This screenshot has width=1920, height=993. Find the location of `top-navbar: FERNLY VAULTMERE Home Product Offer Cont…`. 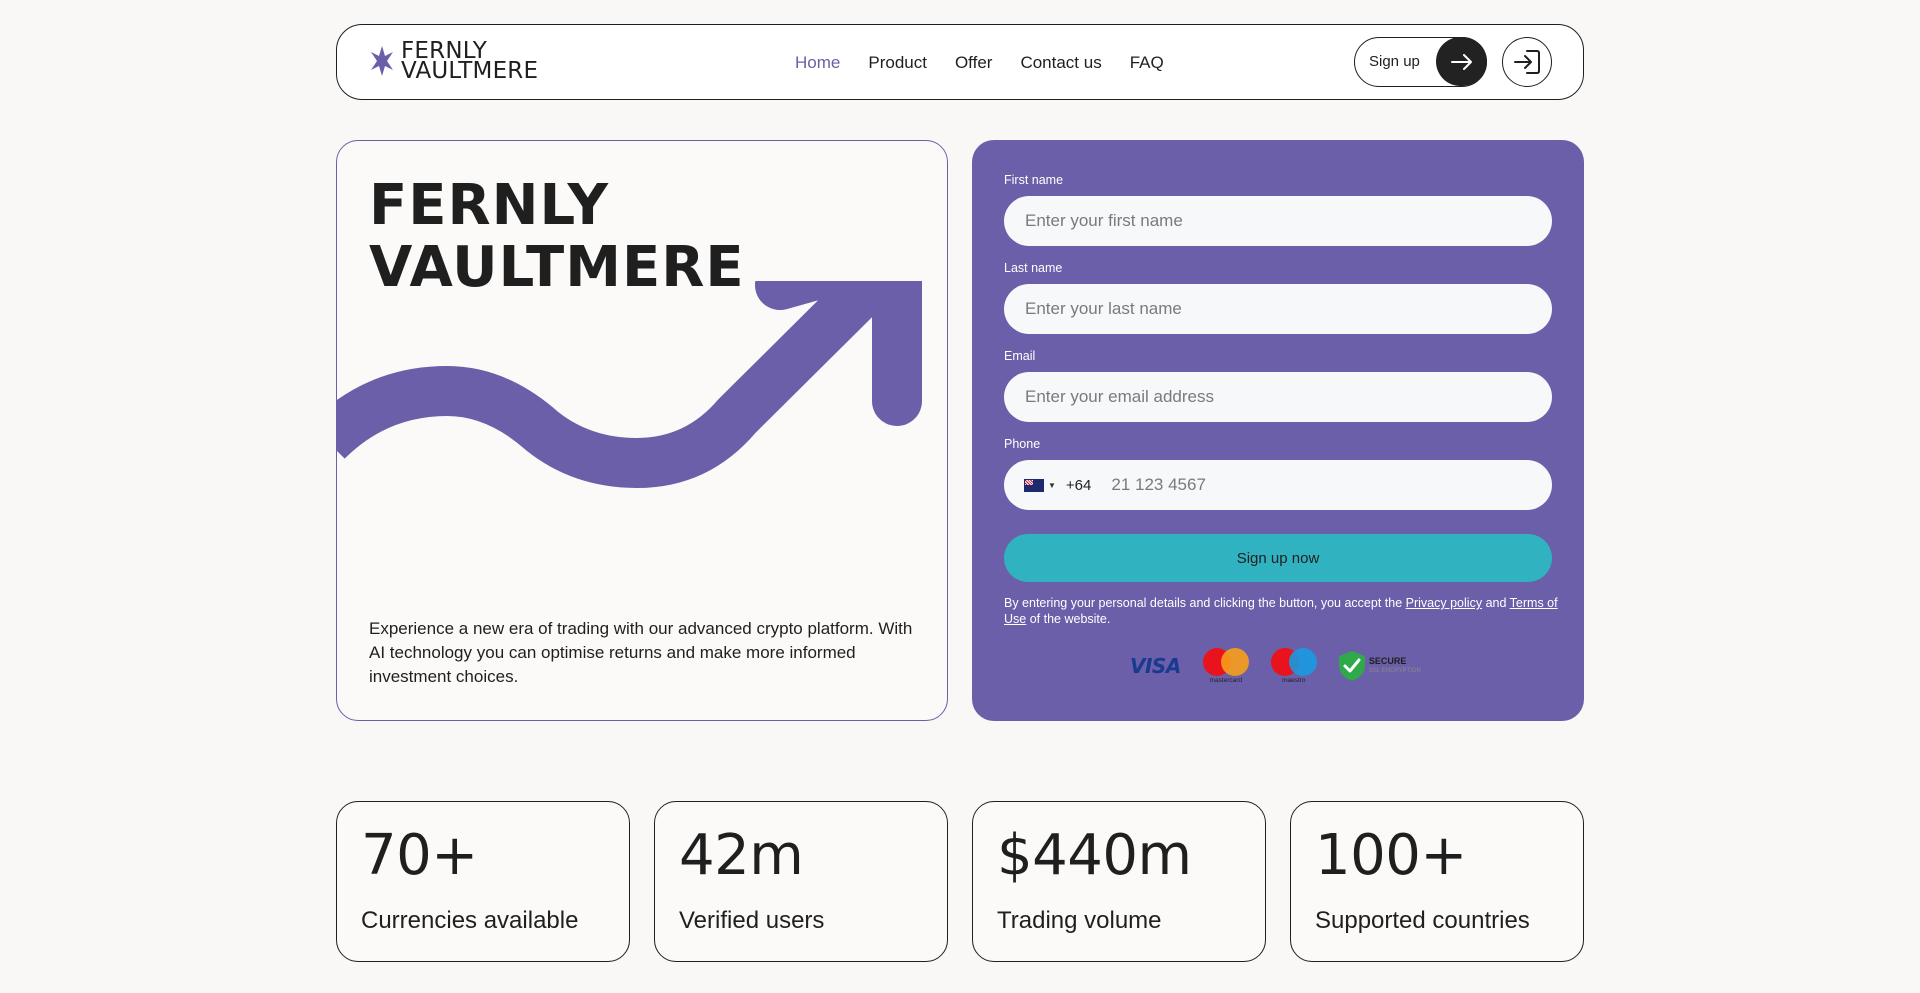

top-navbar: FERNLY VAULTMERE Home Product Offer Cont… is located at coordinates (960, 62).